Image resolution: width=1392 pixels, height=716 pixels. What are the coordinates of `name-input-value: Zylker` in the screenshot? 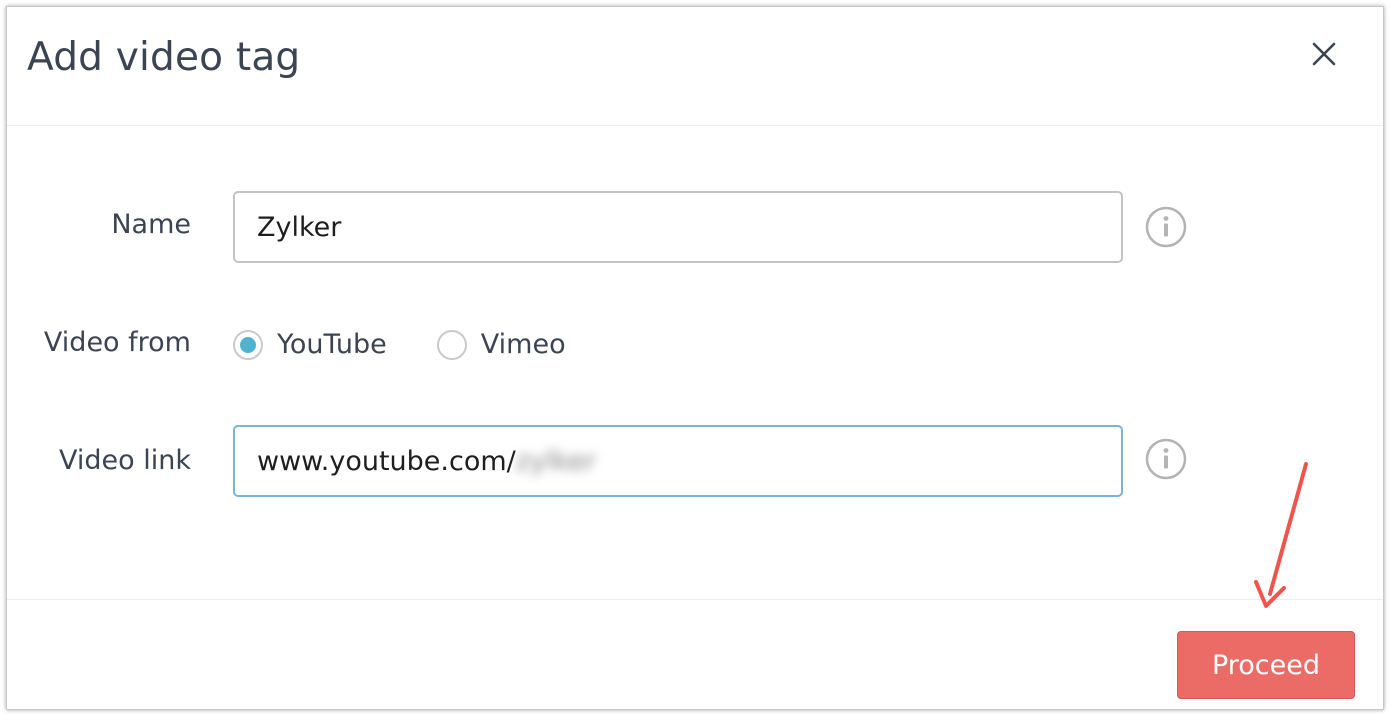 It's located at (299, 227).